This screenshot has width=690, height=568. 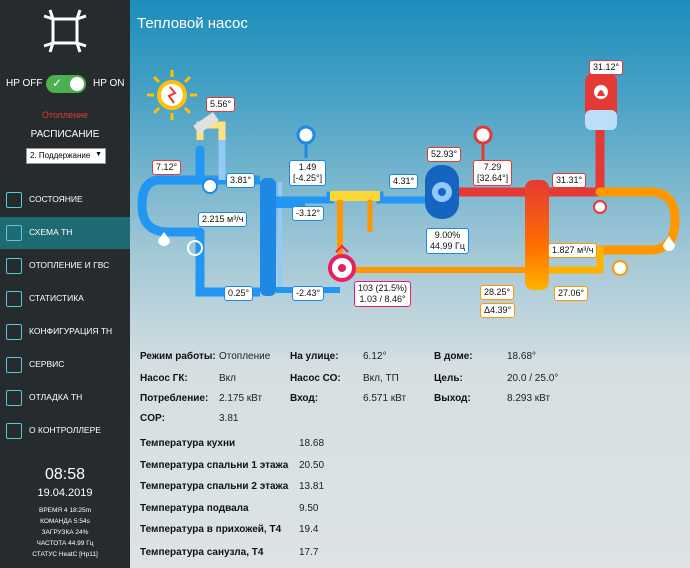 I want to click on pump-co-value: Вкл, ТП, so click(x=381, y=378).